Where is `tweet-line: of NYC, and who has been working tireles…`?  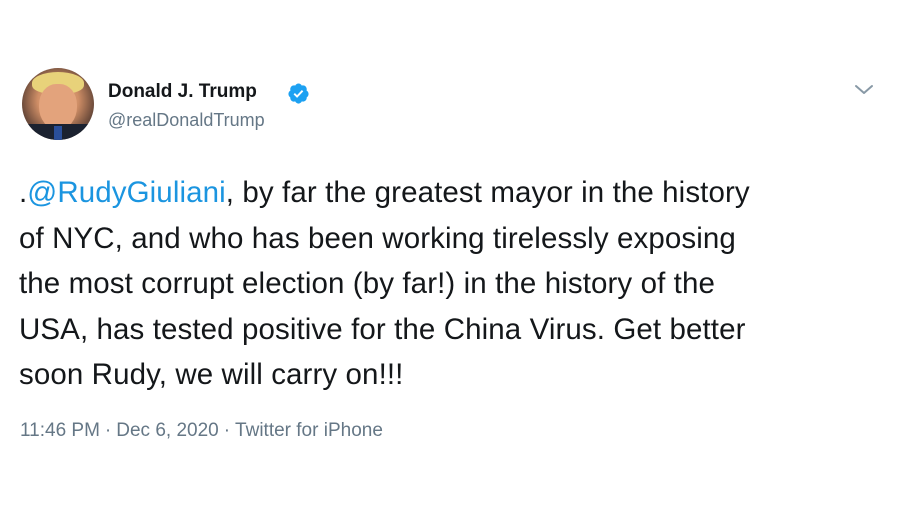 tweet-line: of NYC, and who has been working tireles… is located at coordinates (377, 238).